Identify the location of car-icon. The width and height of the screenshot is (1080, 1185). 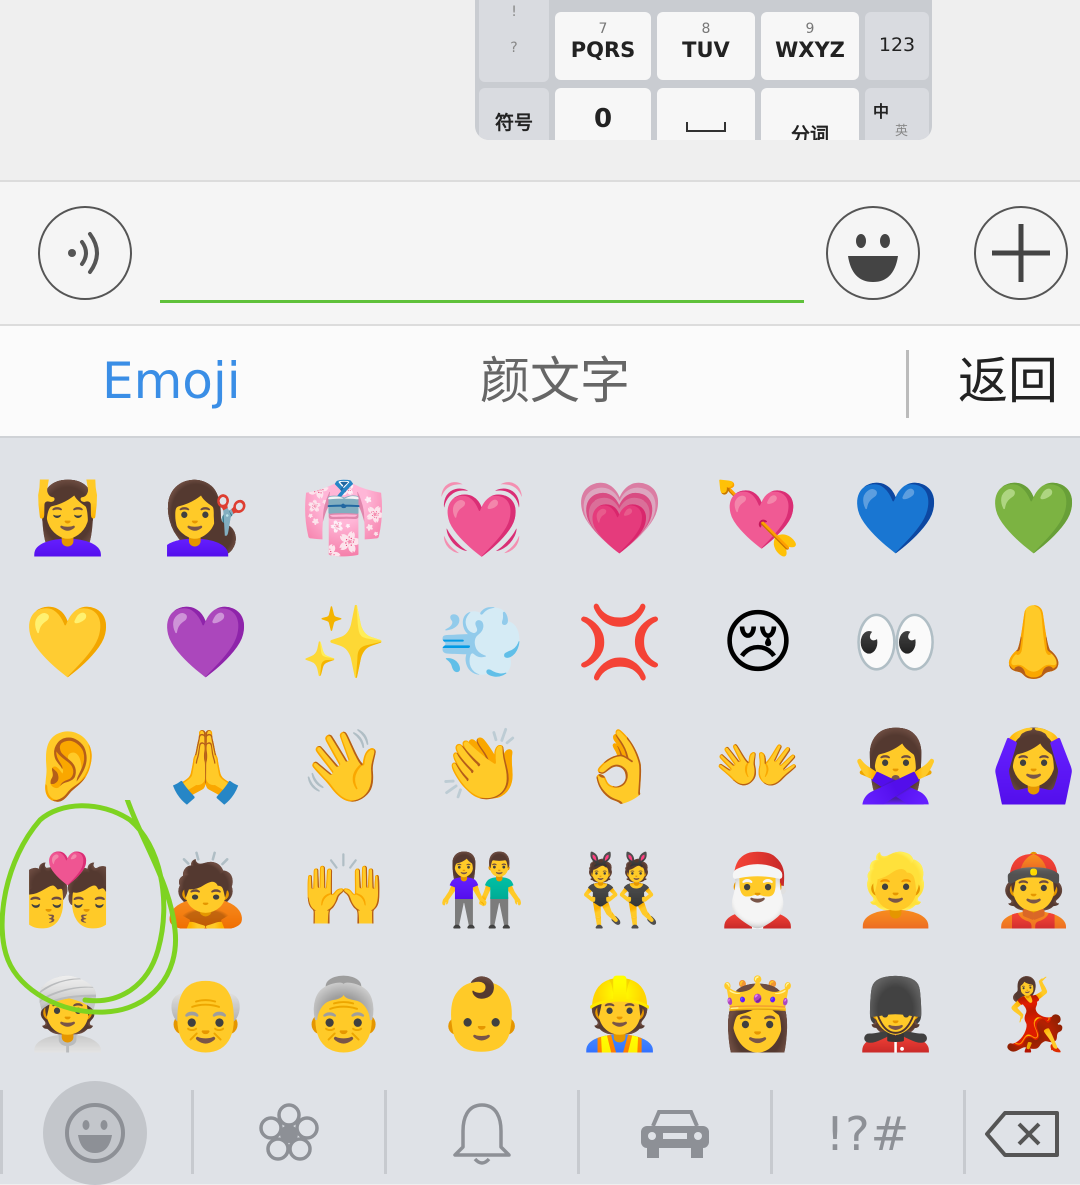
(675, 1134).